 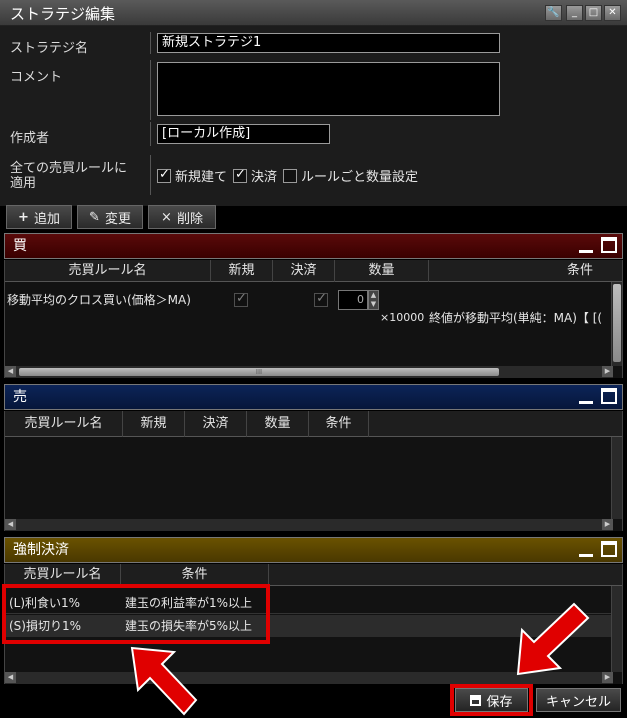 I want to click on strategy-name-input: 新規ストラテジ1, so click(x=328, y=43).